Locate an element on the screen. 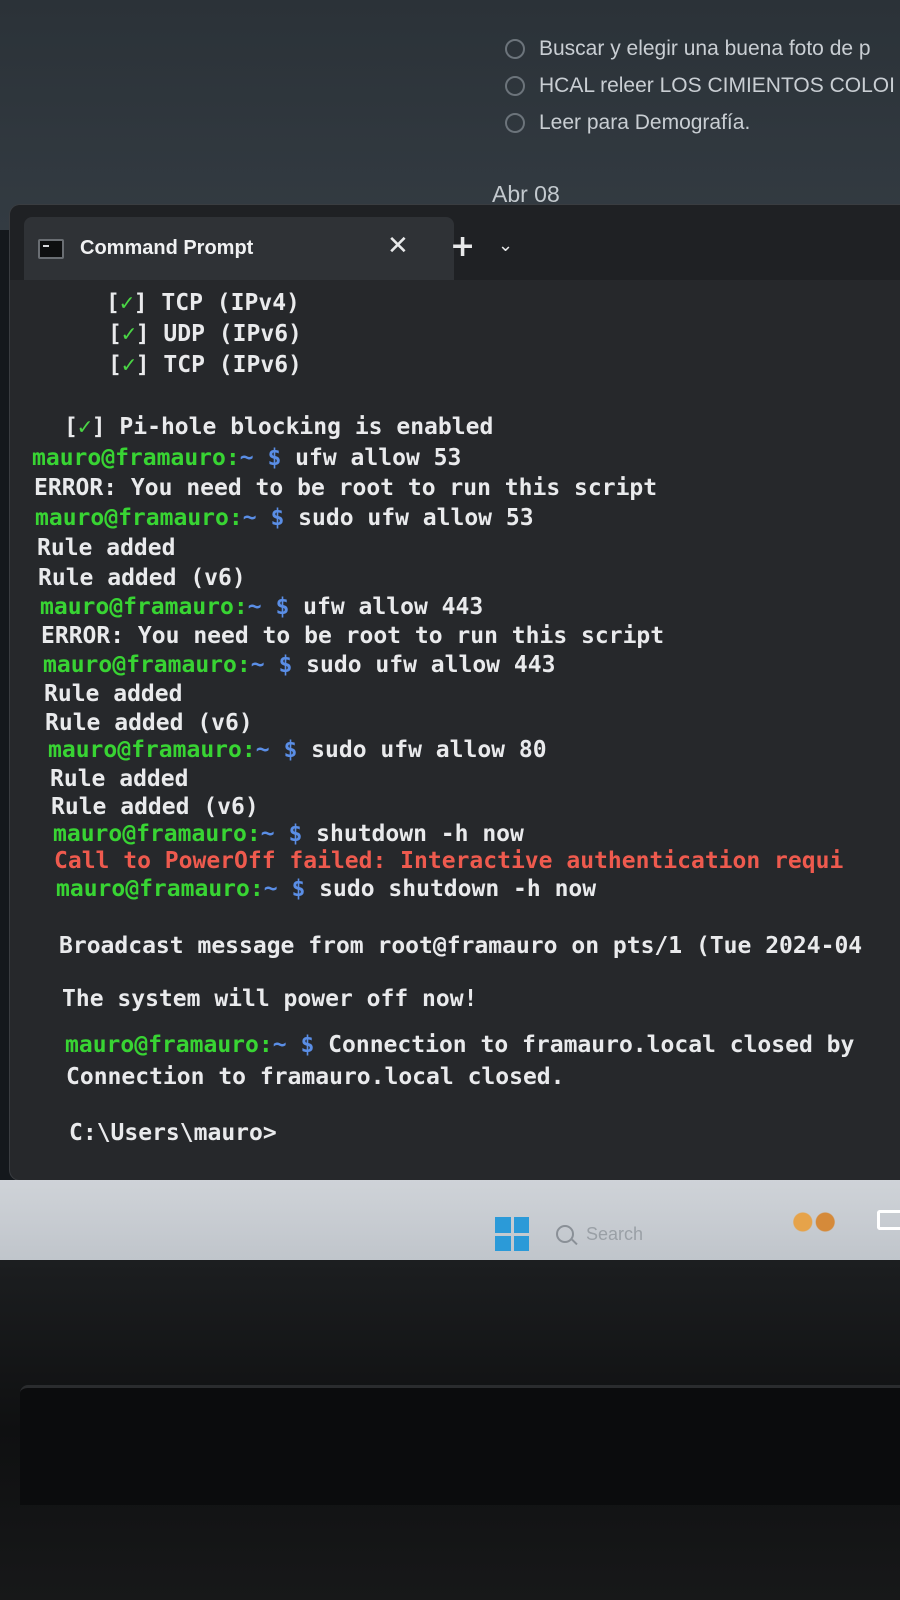  taskbar-search: Search is located at coordinates (656, 1234).